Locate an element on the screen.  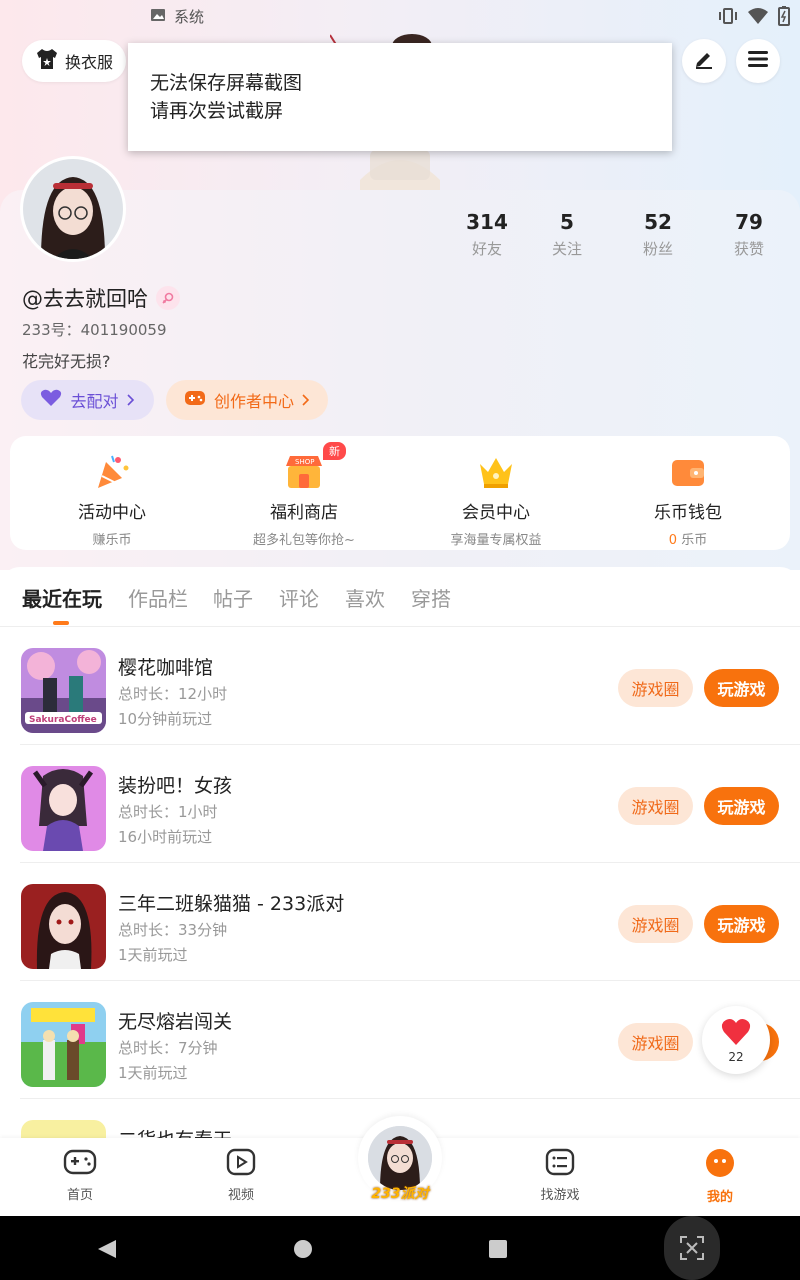
home-icon is located at coordinates (303, 1251).